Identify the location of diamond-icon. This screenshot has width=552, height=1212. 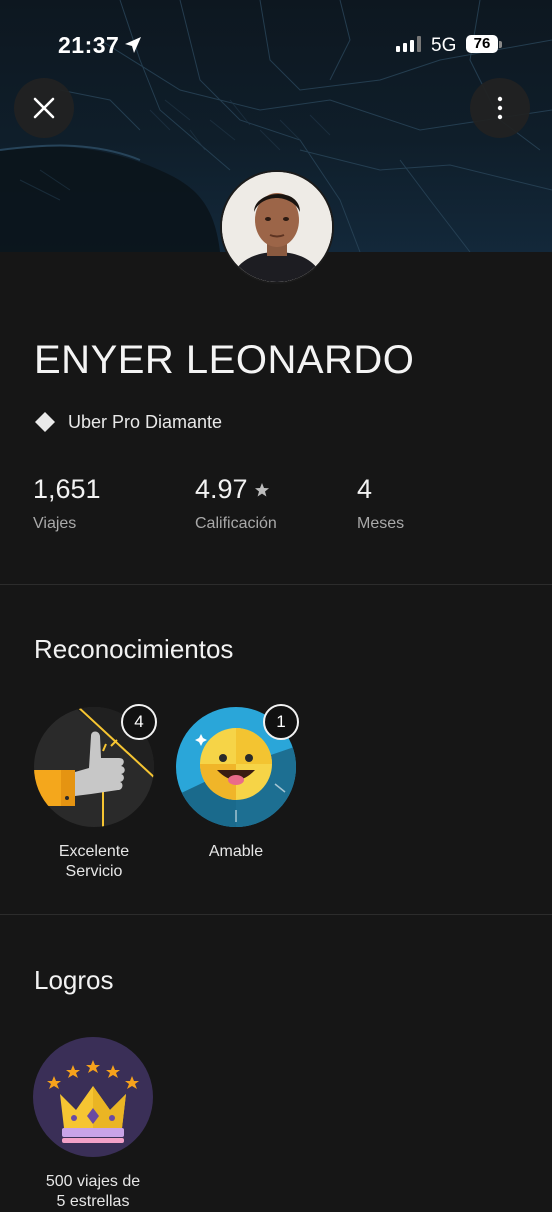
(45, 422).